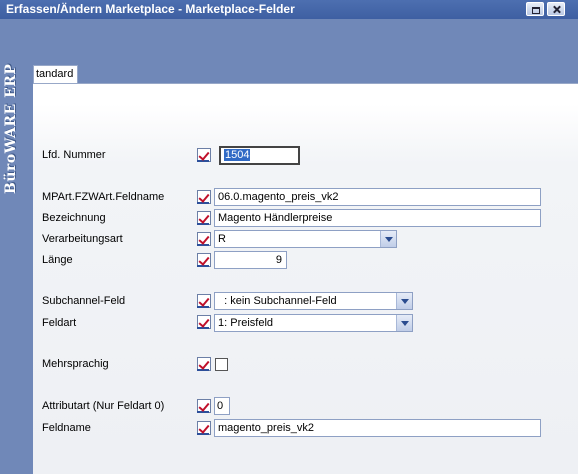 The height and width of the screenshot is (474, 578). What do you see at coordinates (377, 218) in the screenshot?
I see `bezeichnung-field: Magento Händlerpreise` at bounding box center [377, 218].